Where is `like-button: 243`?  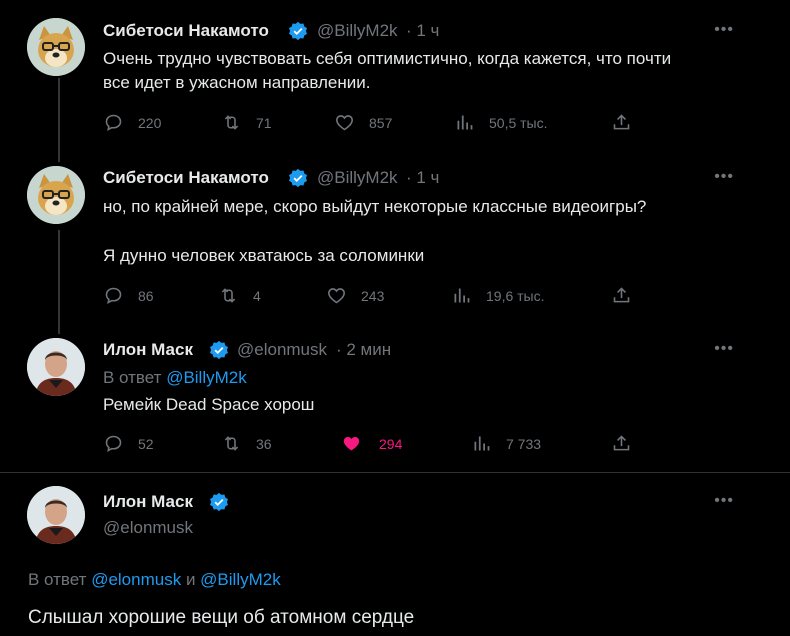 like-button: 243 is located at coordinates (355, 295).